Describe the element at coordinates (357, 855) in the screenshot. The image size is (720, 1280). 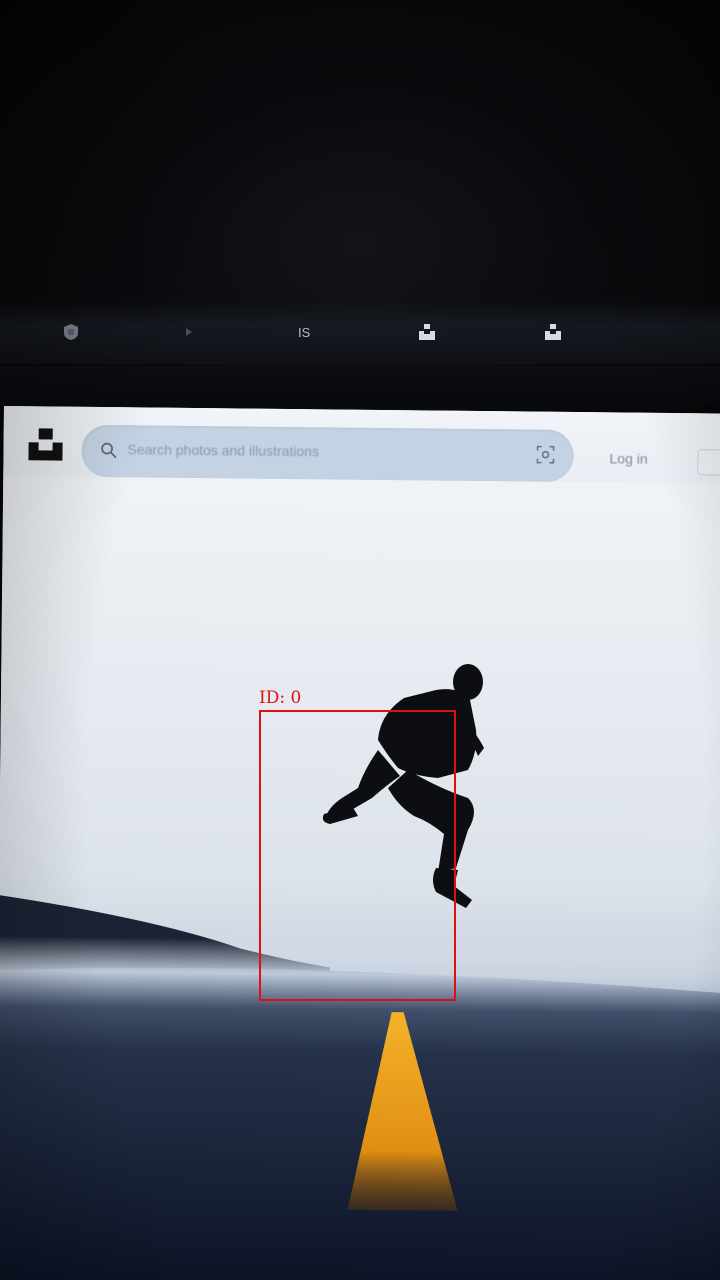
I see `detection-box` at that location.